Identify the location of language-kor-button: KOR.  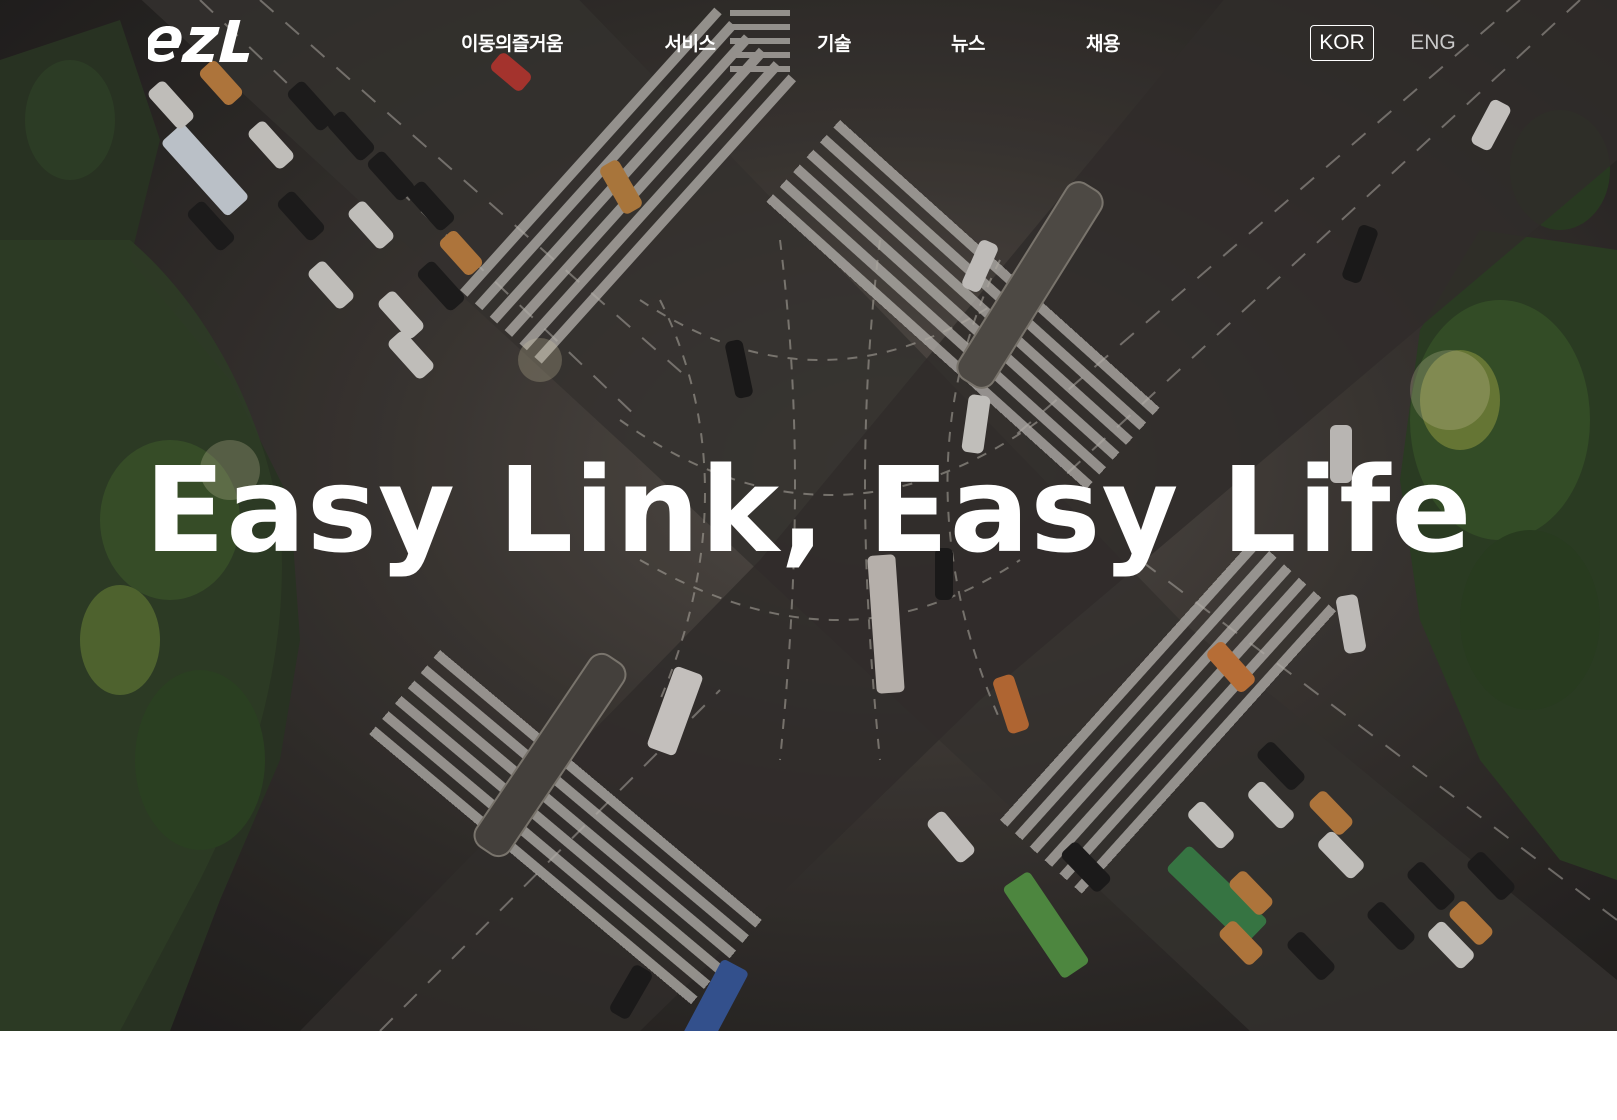
(1342, 43).